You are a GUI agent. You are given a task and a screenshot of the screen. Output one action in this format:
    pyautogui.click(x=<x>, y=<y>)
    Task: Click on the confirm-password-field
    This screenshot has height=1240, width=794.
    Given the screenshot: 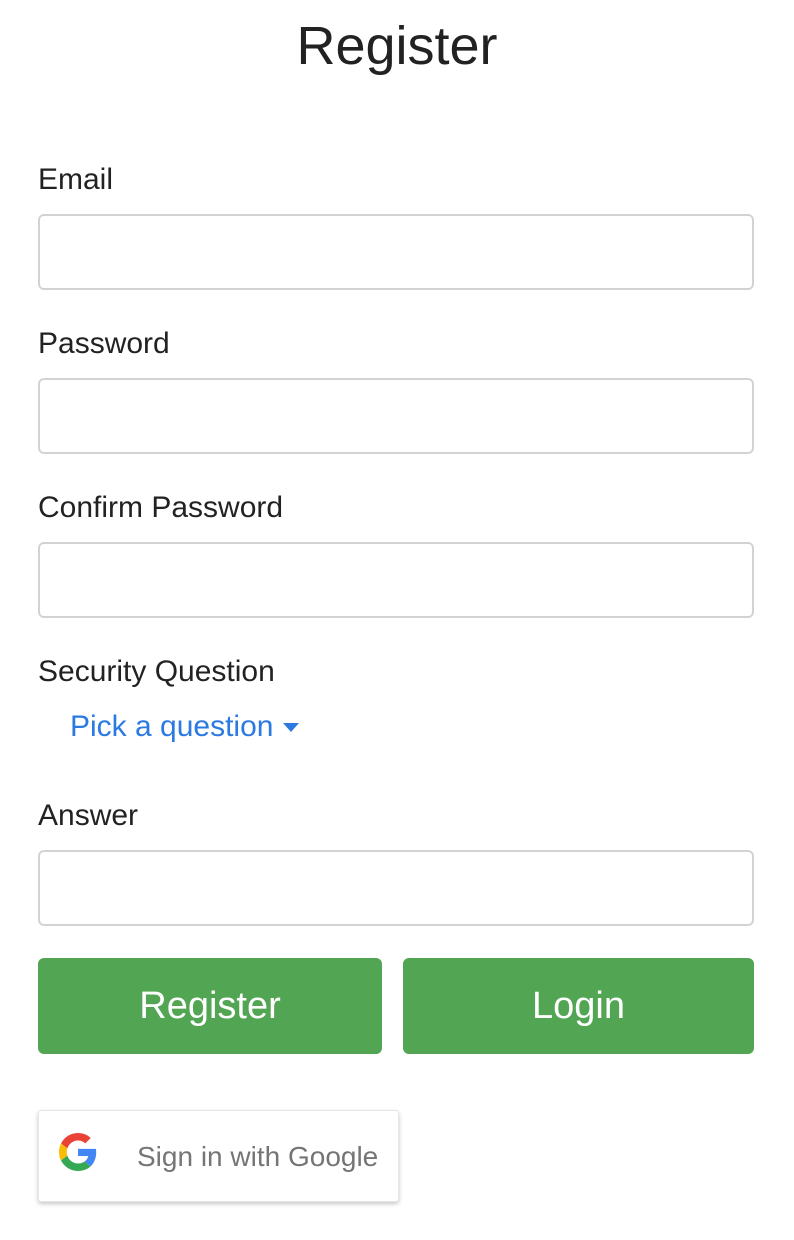 What is the action you would take?
    pyautogui.click(x=396, y=580)
    